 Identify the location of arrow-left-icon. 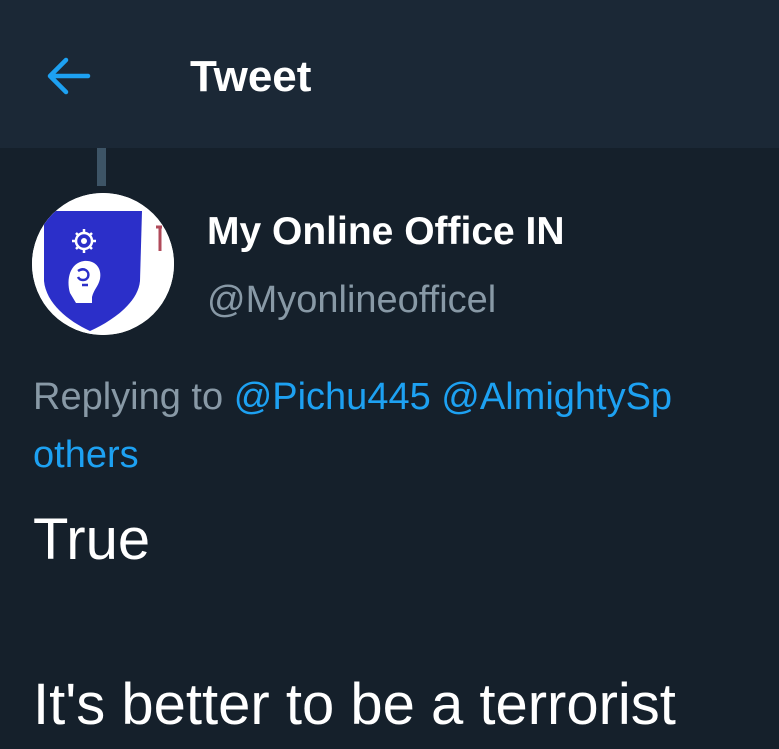
(69, 76).